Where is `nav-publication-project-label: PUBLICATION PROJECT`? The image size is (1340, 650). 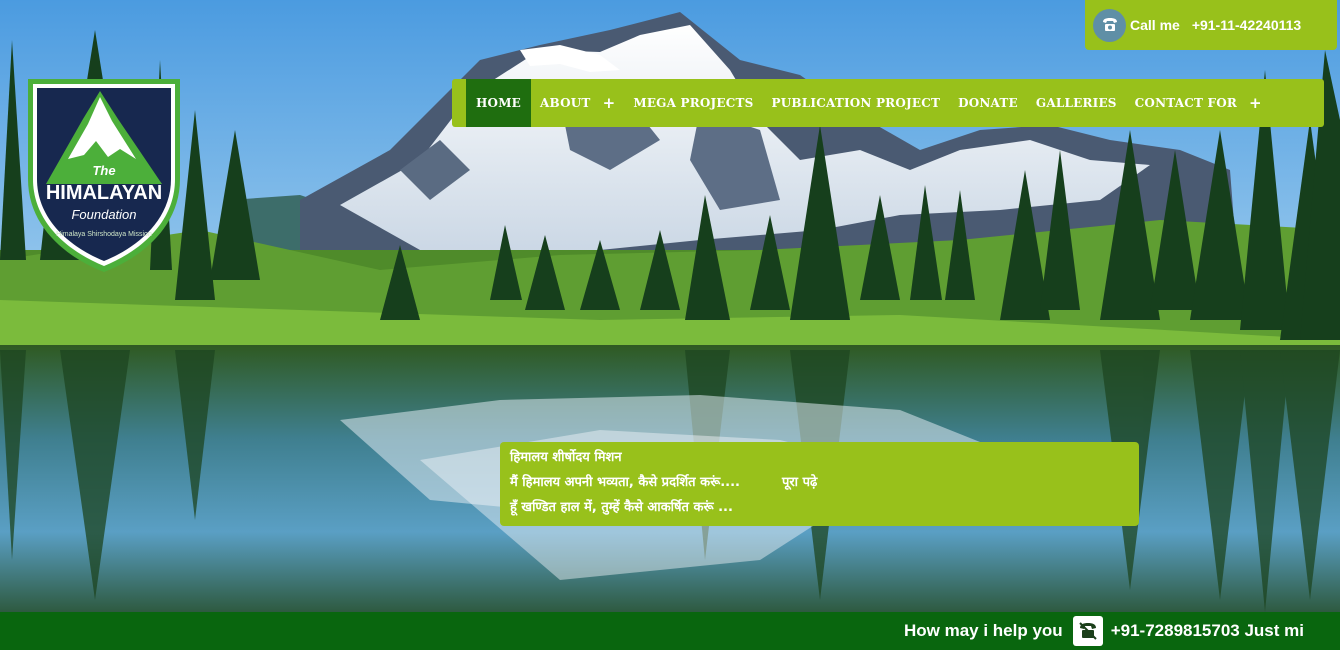 nav-publication-project-label: PUBLICATION PROJECT is located at coordinates (856, 103).